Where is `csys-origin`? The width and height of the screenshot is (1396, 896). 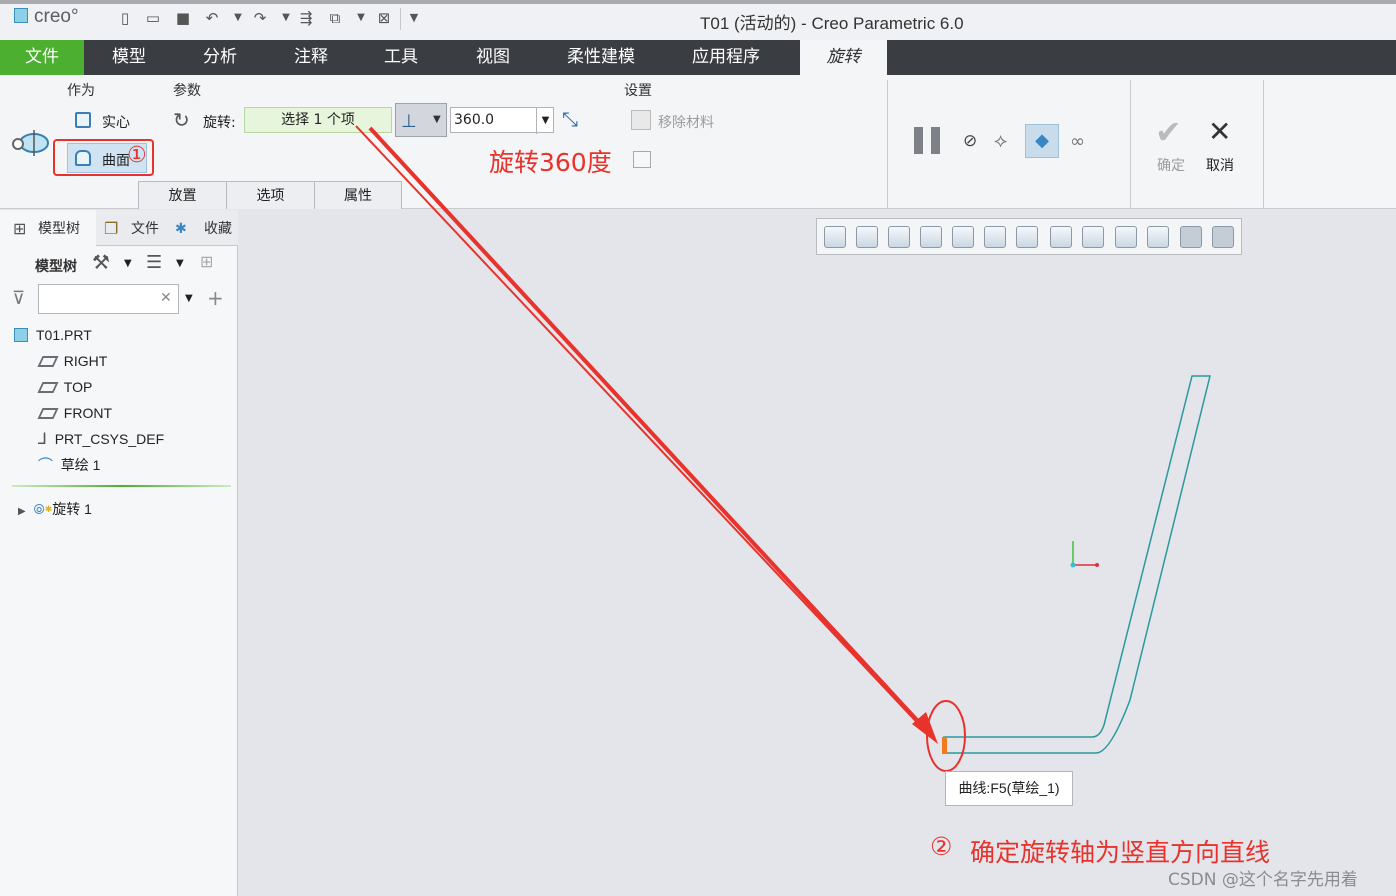
csys-origin is located at coordinates (1073, 565).